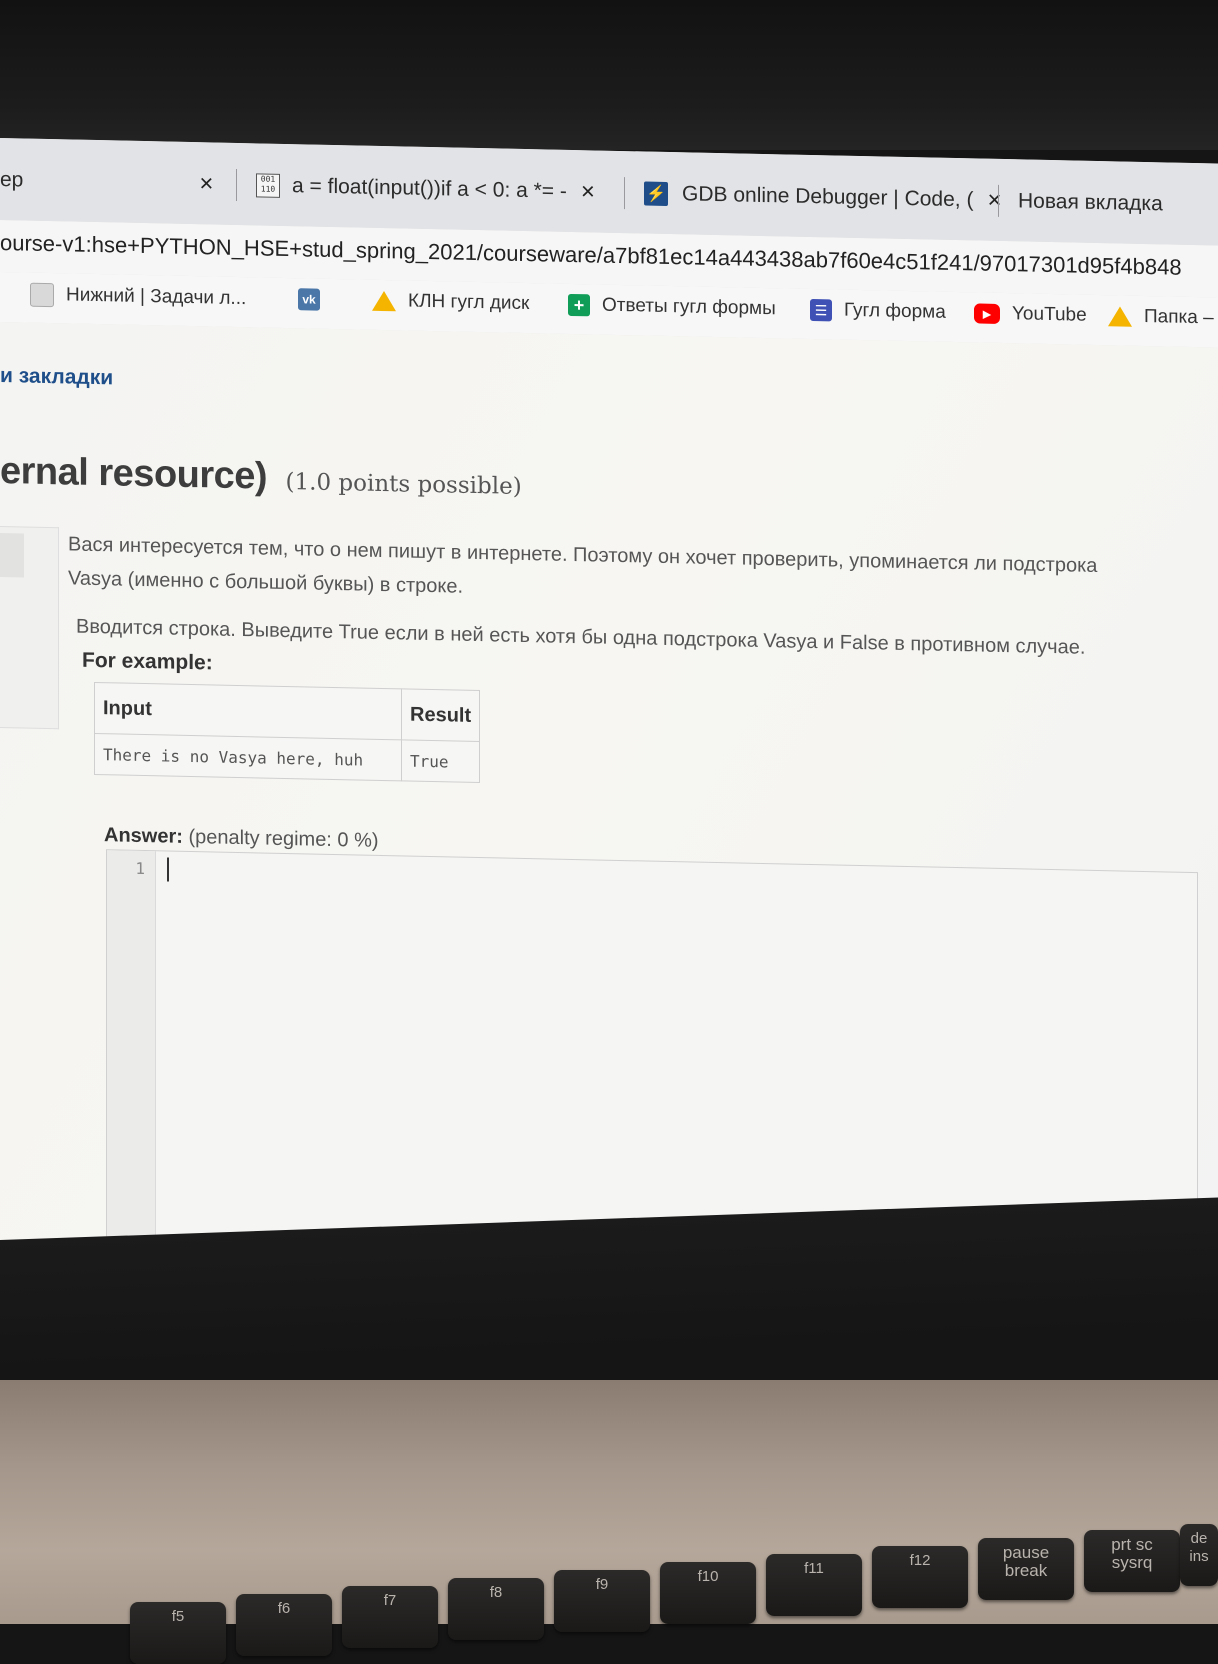 The width and height of the screenshot is (1218, 1664). I want to click on bookmark-label: Папка –, so click(1179, 317).